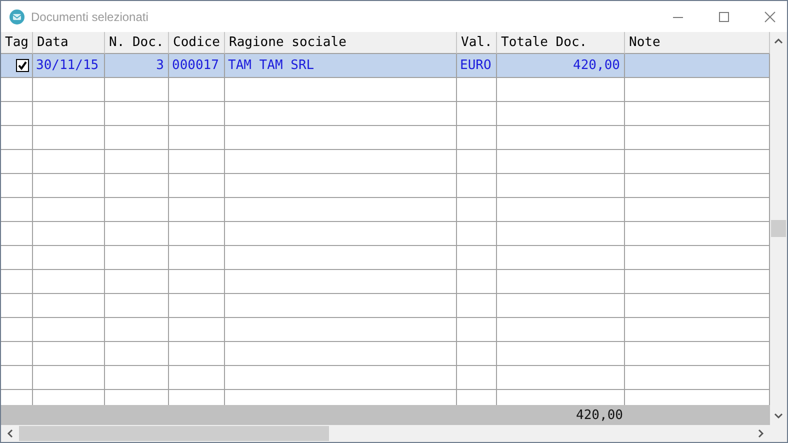  I want to click on scroll-down-icon, so click(778, 416).